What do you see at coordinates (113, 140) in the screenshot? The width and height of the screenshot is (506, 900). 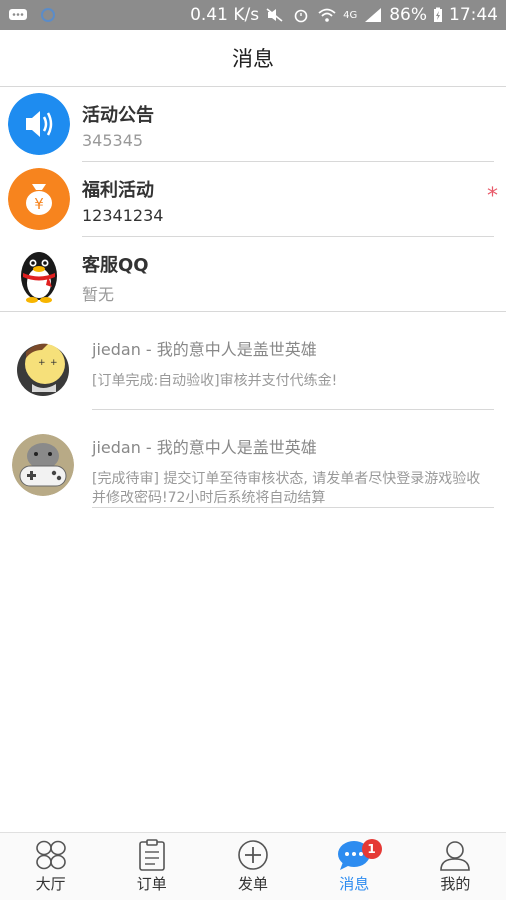 I see `item-desc: 345345` at bounding box center [113, 140].